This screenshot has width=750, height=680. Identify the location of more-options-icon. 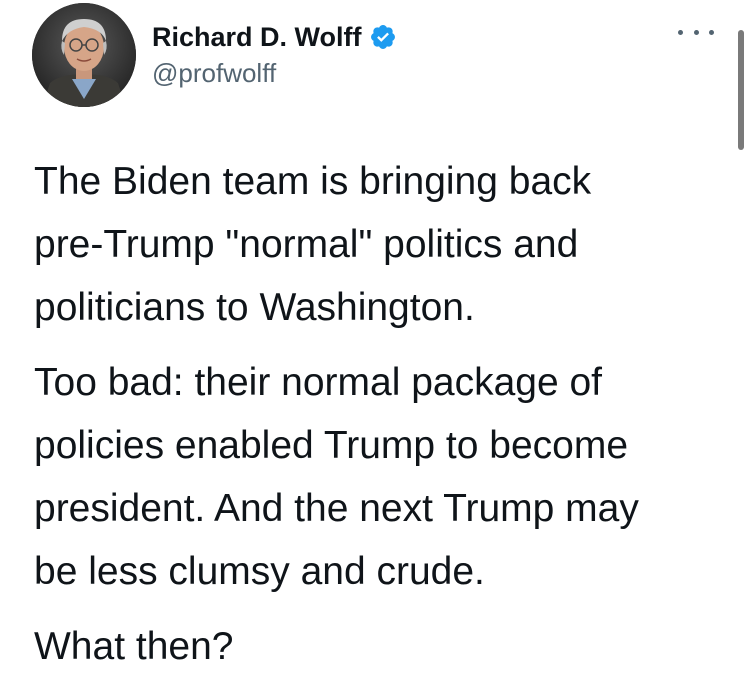
(696, 32).